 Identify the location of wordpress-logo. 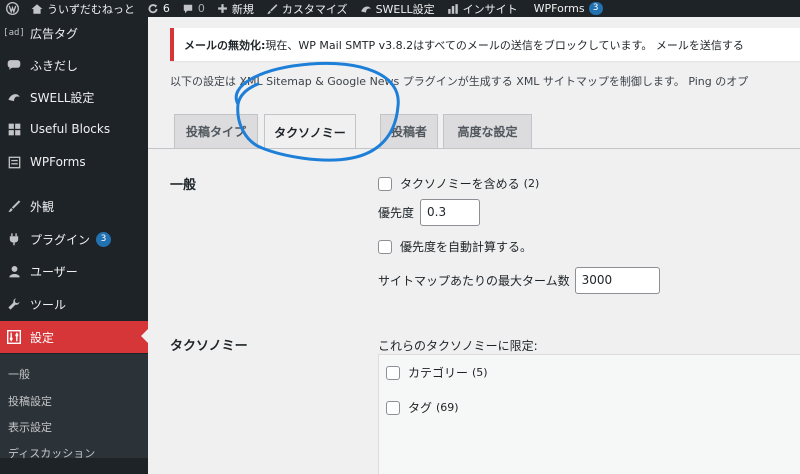
(12, 8).